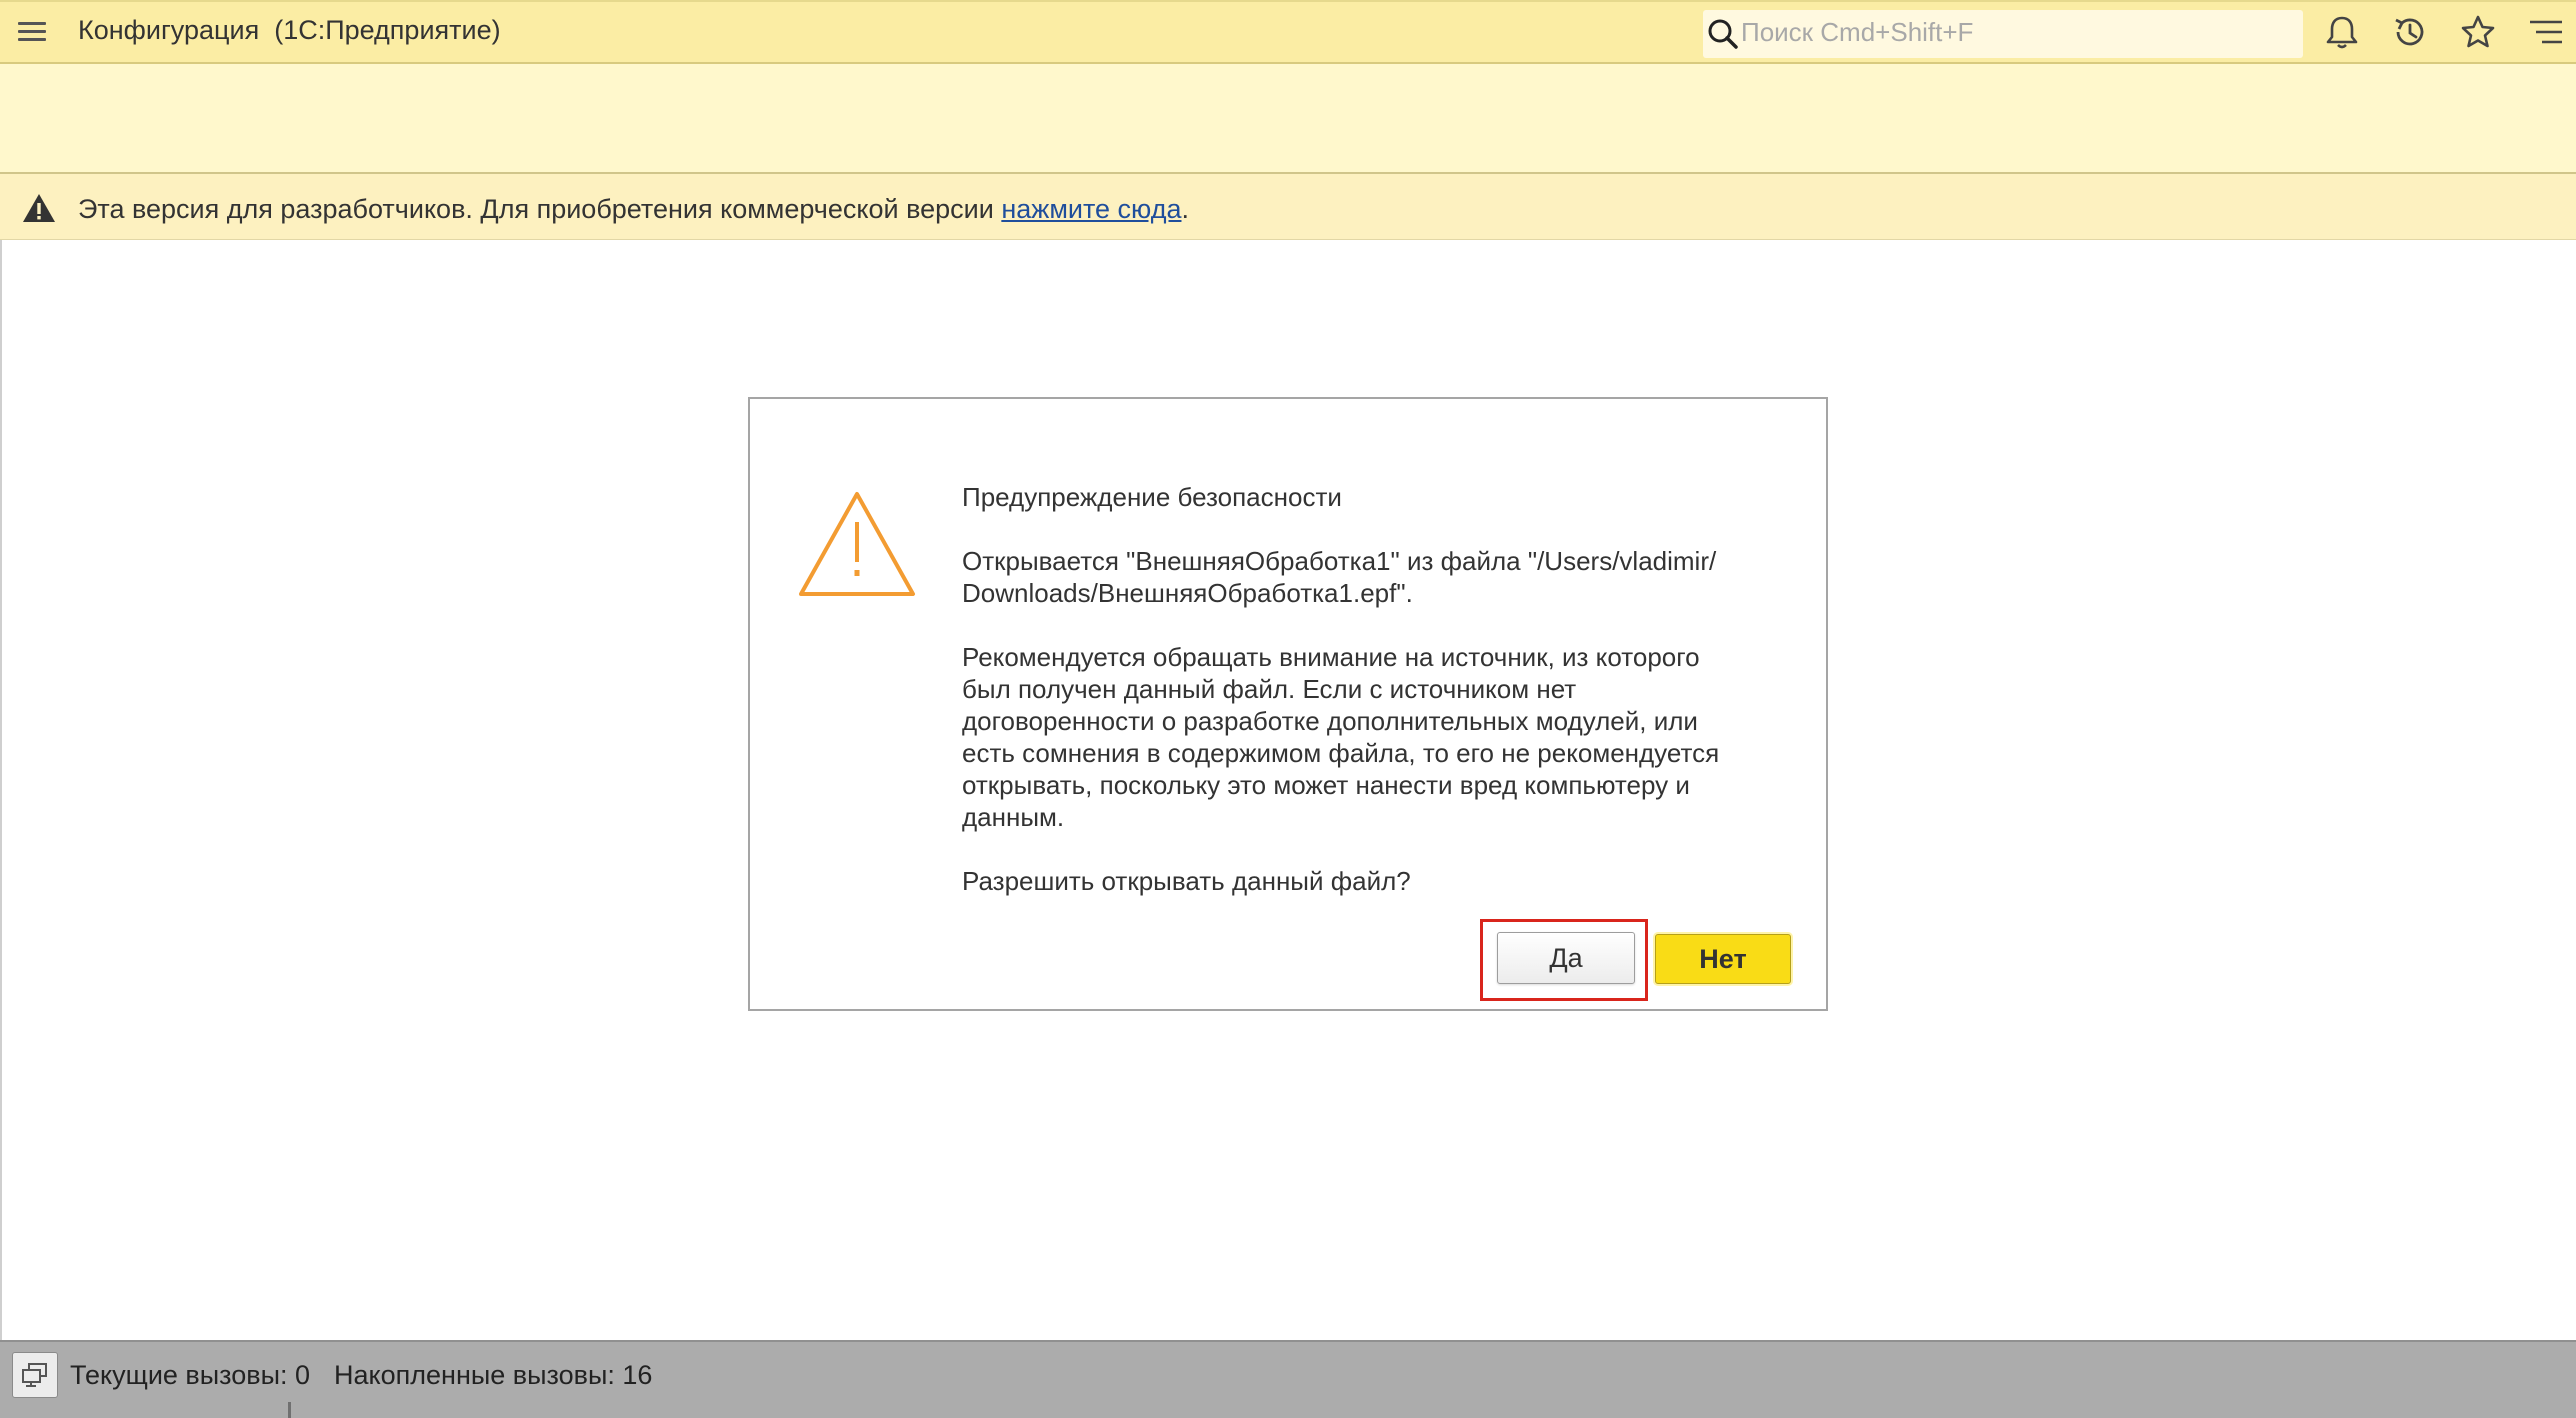  What do you see at coordinates (2410, 32) in the screenshot?
I see `history-icon` at bounding box center [2410, 32].